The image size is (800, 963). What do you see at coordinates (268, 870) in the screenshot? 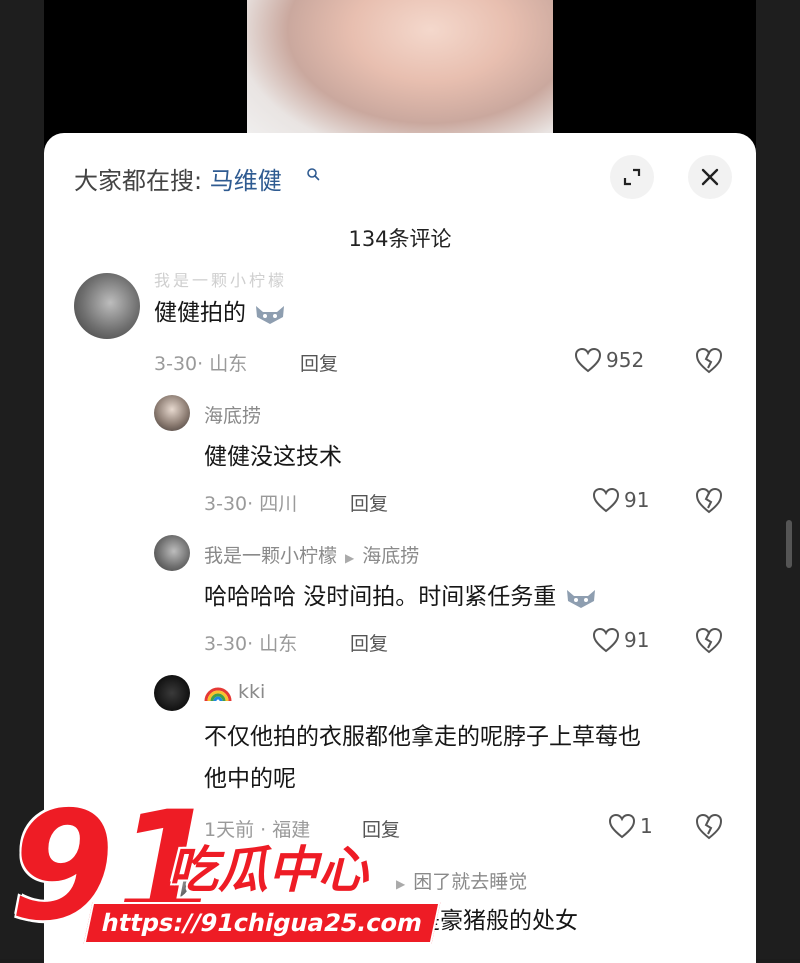
I see `watermark-brand: 吃瓜中心` at bounding box center [268, 870].